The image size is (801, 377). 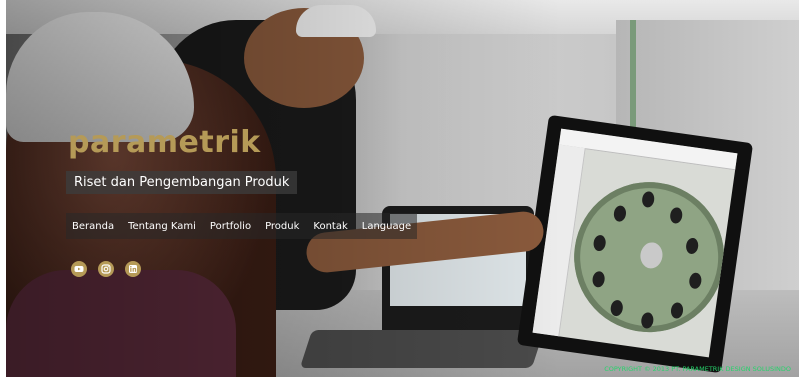 I want to click on instagram-icon, so click(x=106, y=269).